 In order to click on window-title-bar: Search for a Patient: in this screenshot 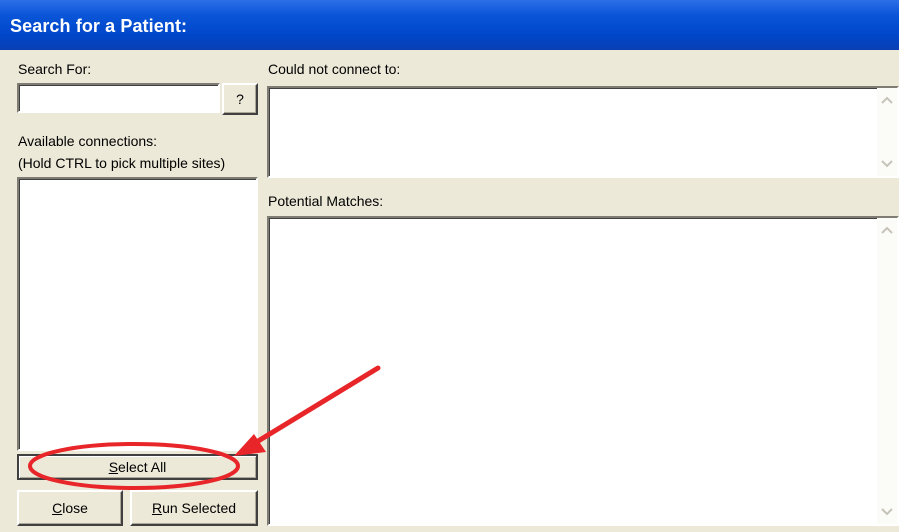, I will do `click(449, 25)`.